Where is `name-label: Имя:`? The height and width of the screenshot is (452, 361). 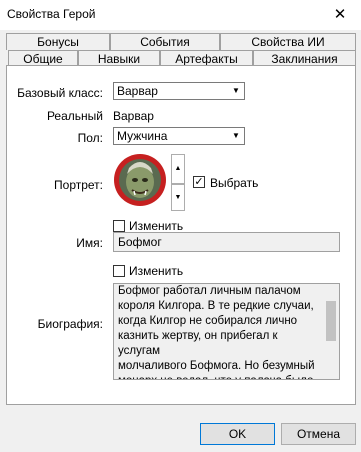
name-label: Имя: is located at coordinates (89, 243).